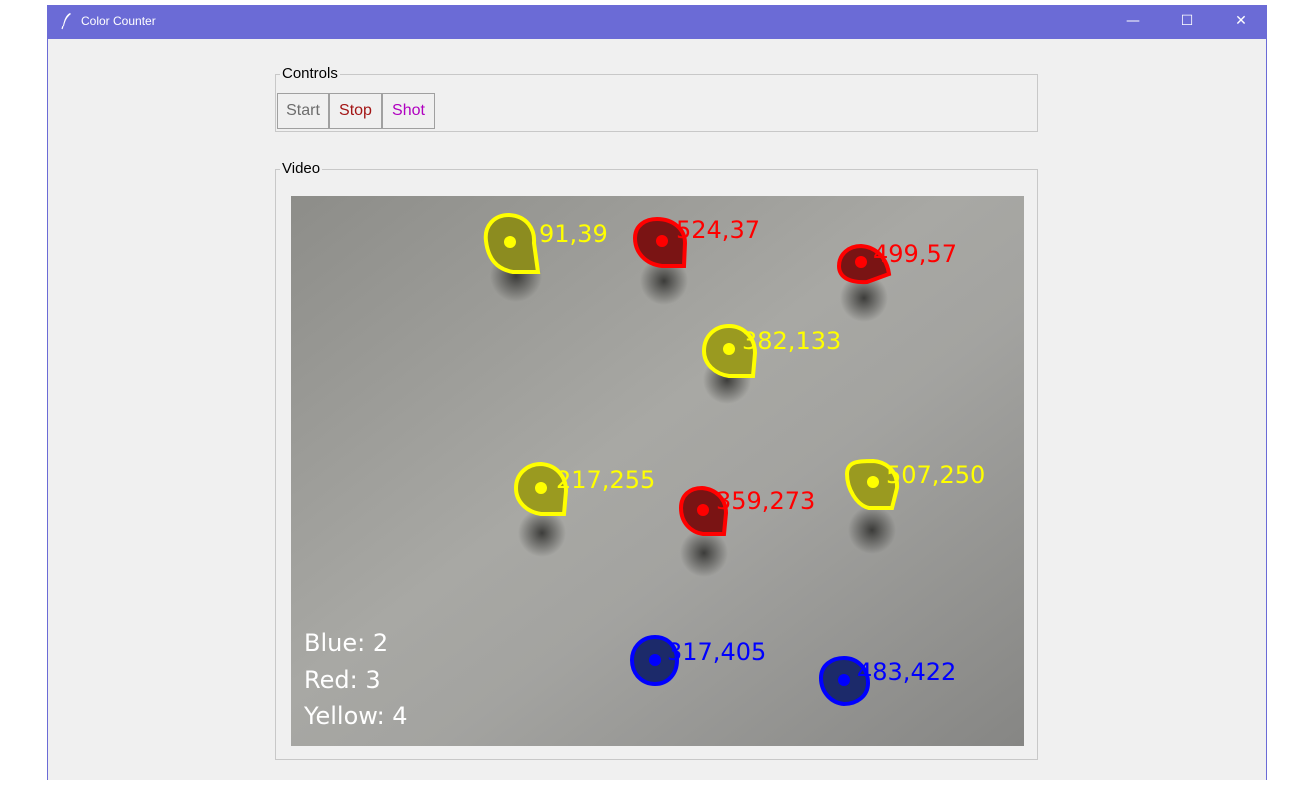 Image resolution: width=1314 pixels, height=786 pixels. Describe the element at coordinates (657, 22) in the screenshot. I see `title-bar: Color Counter — ☐ ✕` at that location.